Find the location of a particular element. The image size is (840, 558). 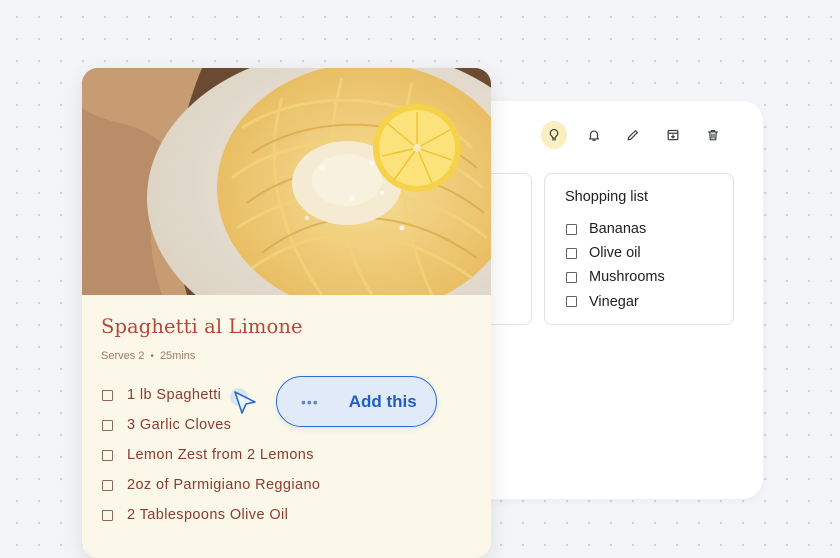

list-item: 2 Tablespoons Olive Oil is located at coordinates (211, 515).